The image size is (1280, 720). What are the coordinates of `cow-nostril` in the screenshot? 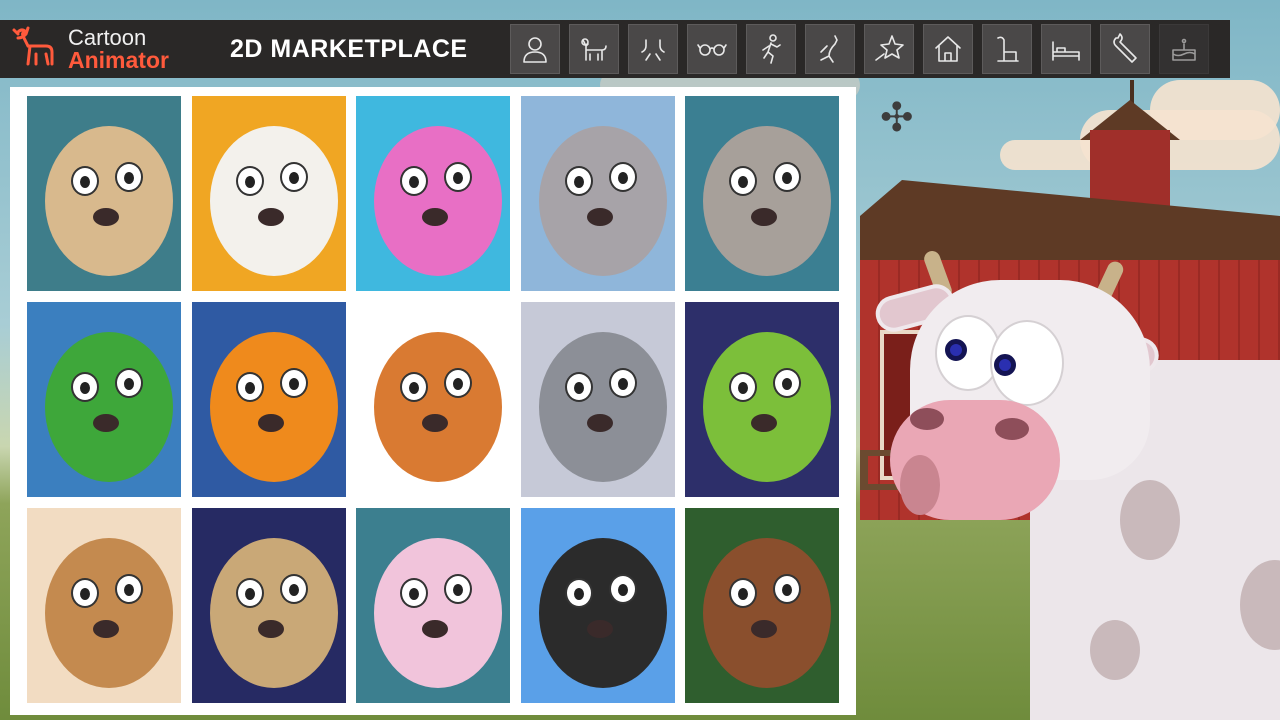 It's located at (1012, 429).